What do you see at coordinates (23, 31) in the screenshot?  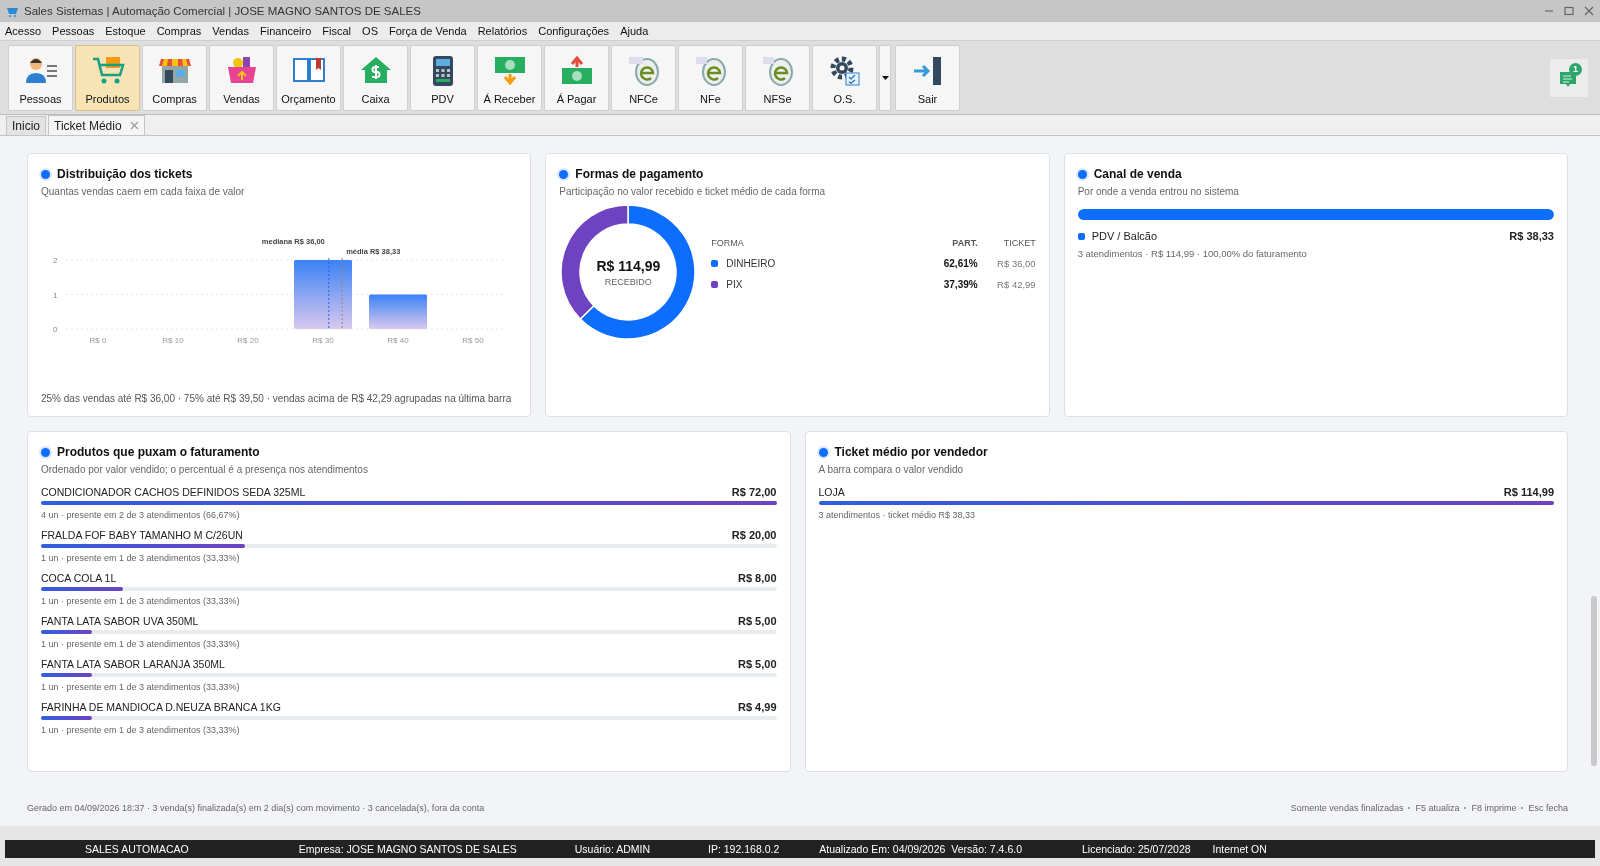 I see `menu-item: Acesso` at bounding box center [23, 31].